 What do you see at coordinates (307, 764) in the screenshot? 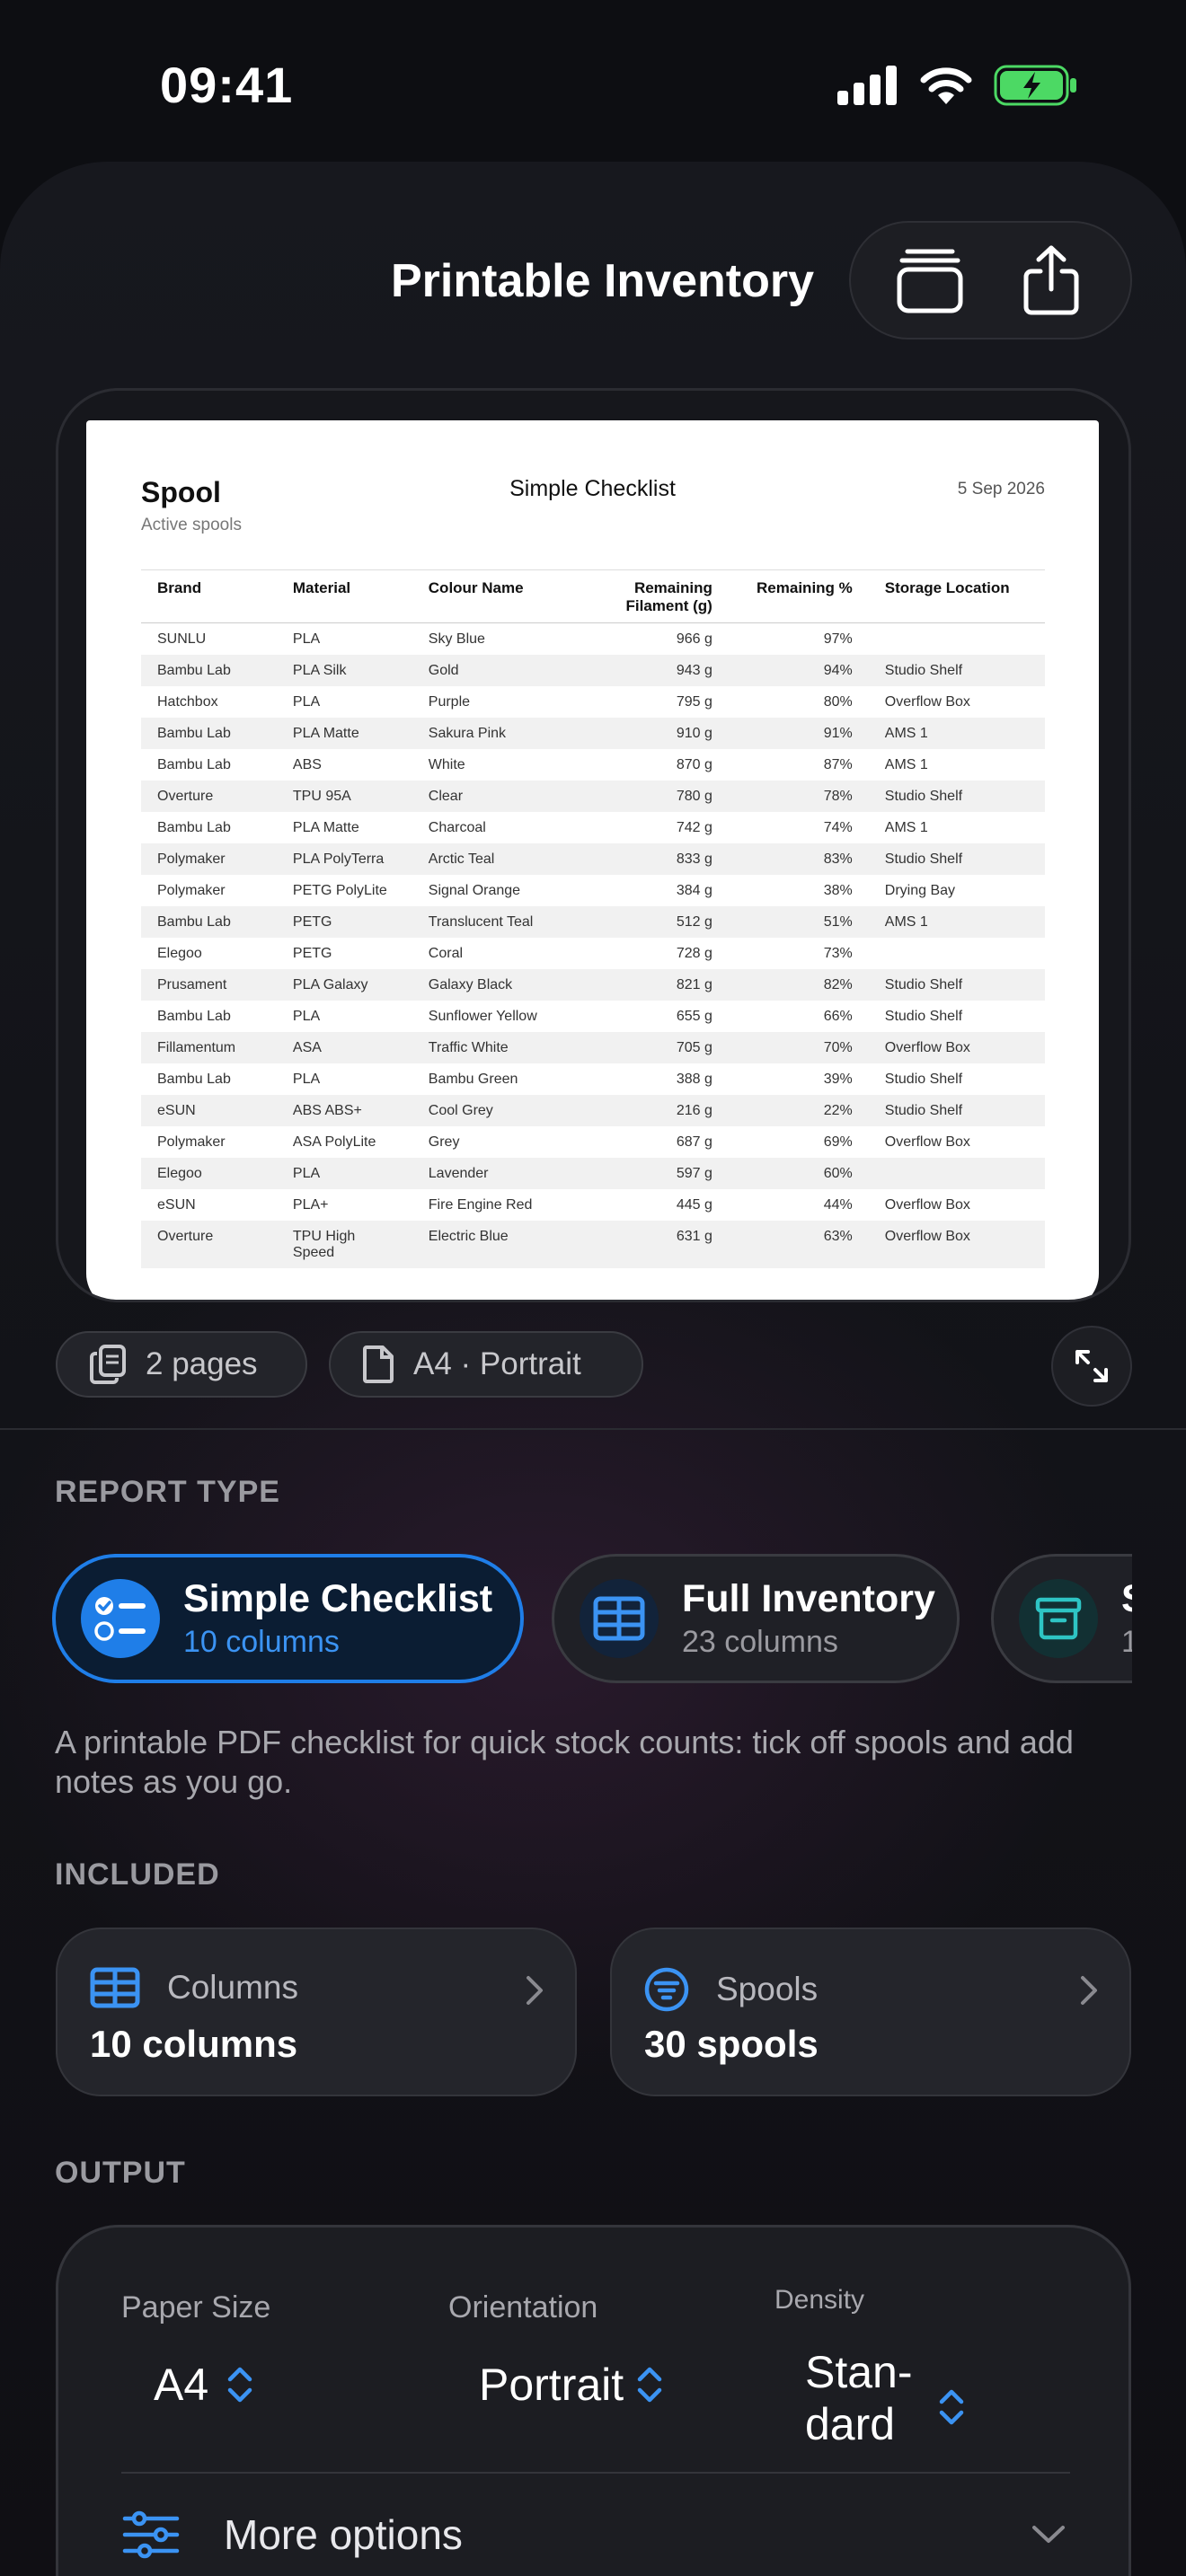
I see `table-cell: ABS` at bounding box center [307, 764].